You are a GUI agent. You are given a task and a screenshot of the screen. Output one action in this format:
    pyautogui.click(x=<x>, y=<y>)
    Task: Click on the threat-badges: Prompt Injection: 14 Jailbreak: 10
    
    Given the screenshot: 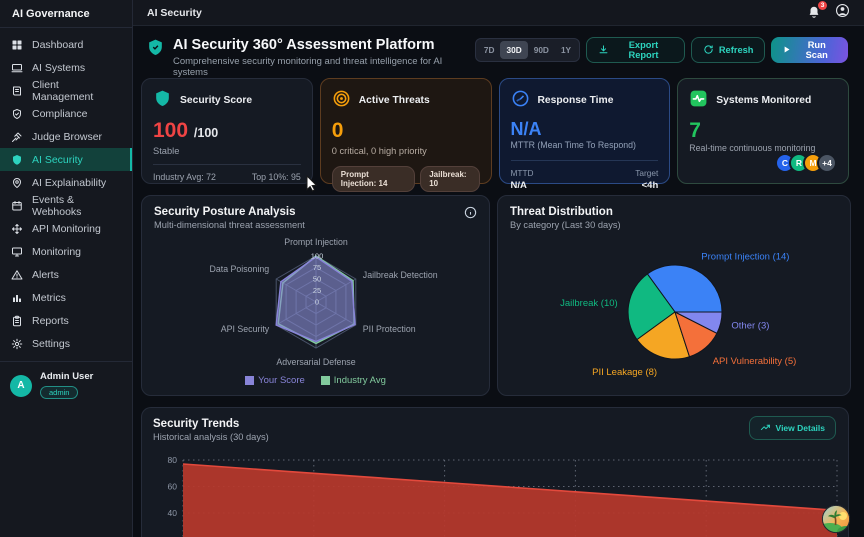 What is the action you would take?
    pyautogui.click(x=405, y=179)
    